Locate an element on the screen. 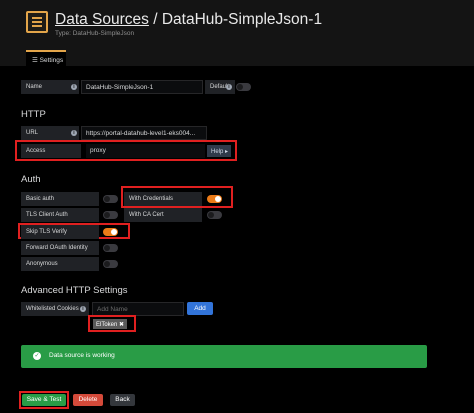  skip-tls-verify-label: Skip TLS Verify is located at coordinates (60, 232).